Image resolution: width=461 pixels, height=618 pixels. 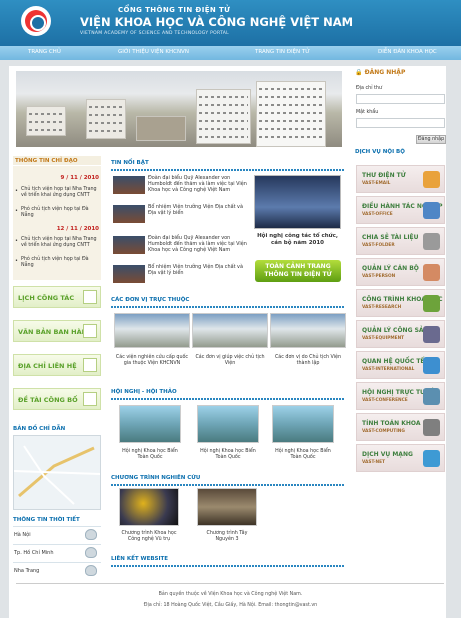 I want to click on password-label: Mật khẩu, so click(x=367, y=112).